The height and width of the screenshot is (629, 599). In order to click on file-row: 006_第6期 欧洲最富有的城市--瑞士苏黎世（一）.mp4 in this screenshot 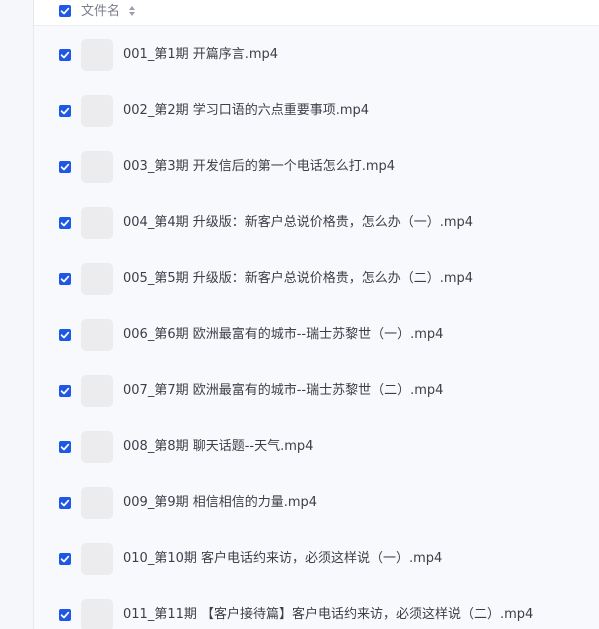, I will do `click(316, 335)`.